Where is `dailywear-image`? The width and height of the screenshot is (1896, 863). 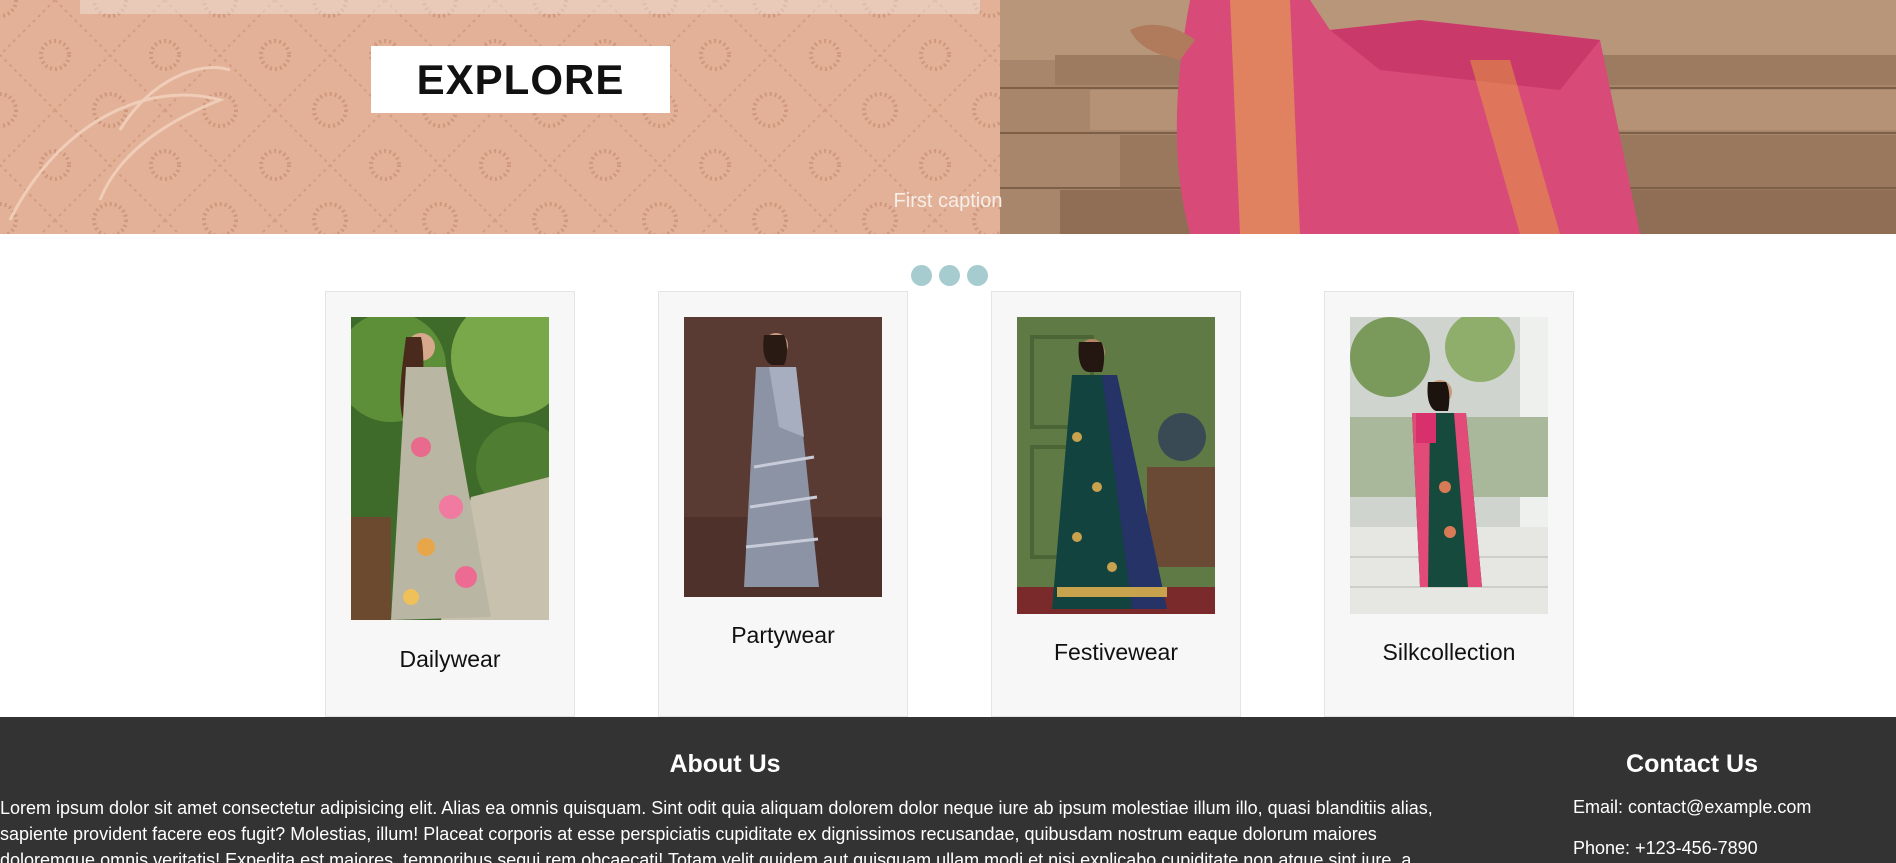
dailywear-image is located at coordinates (450, 468).